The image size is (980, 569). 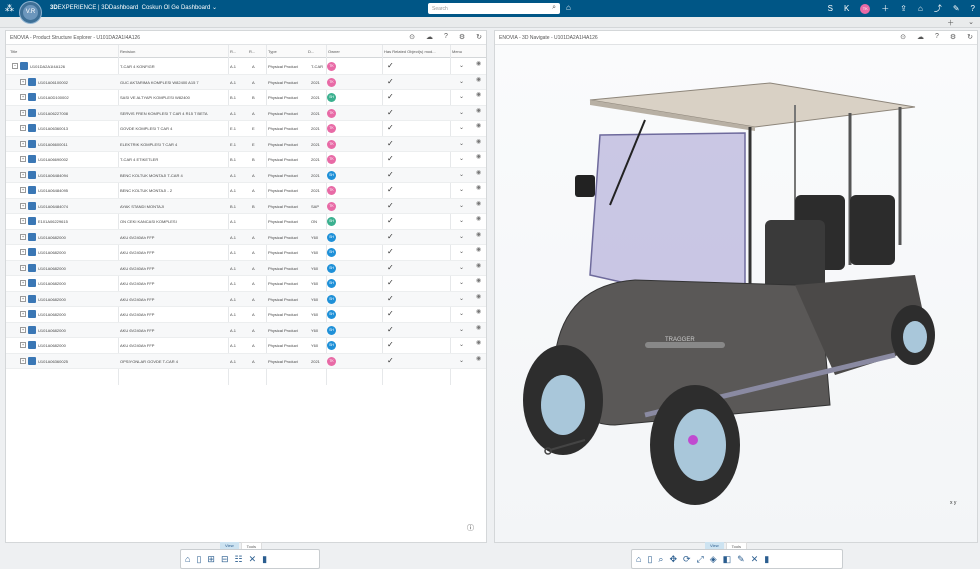 What do you see at coordinates (568, 7) in the screenshot?
I see `tag-icon: ⌂` at bounding box center [568, 7].